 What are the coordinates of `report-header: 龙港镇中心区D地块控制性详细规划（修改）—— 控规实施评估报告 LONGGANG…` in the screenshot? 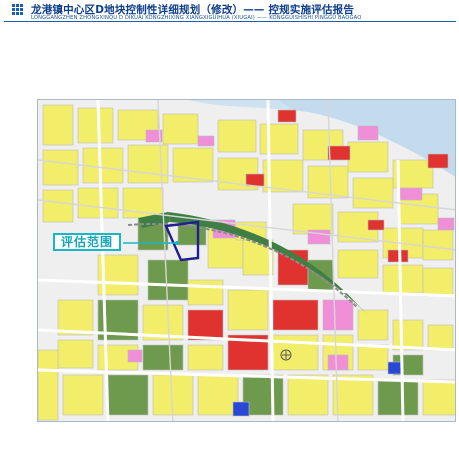 It's located at (229, 12).